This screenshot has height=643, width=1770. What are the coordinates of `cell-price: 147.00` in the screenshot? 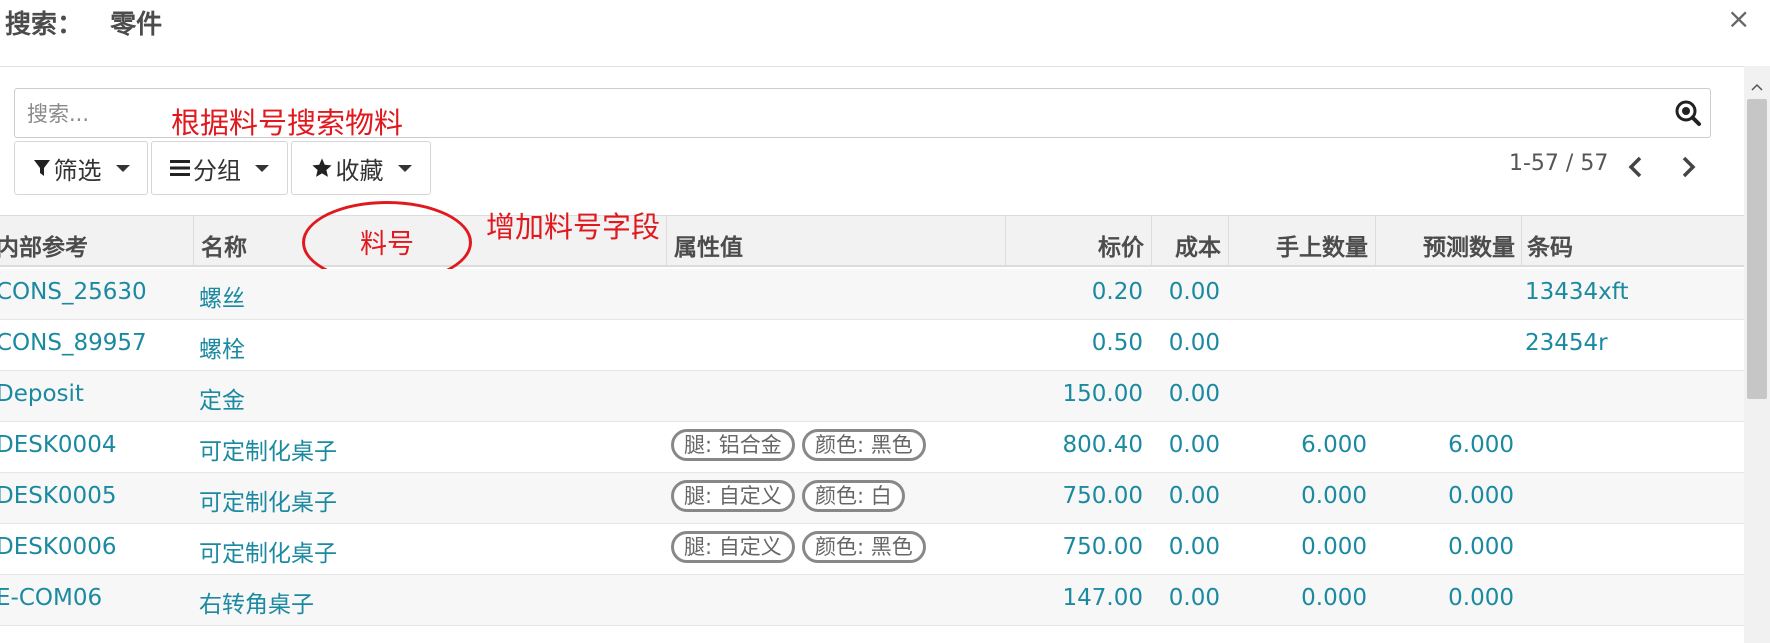 It's located at (1076, 598).